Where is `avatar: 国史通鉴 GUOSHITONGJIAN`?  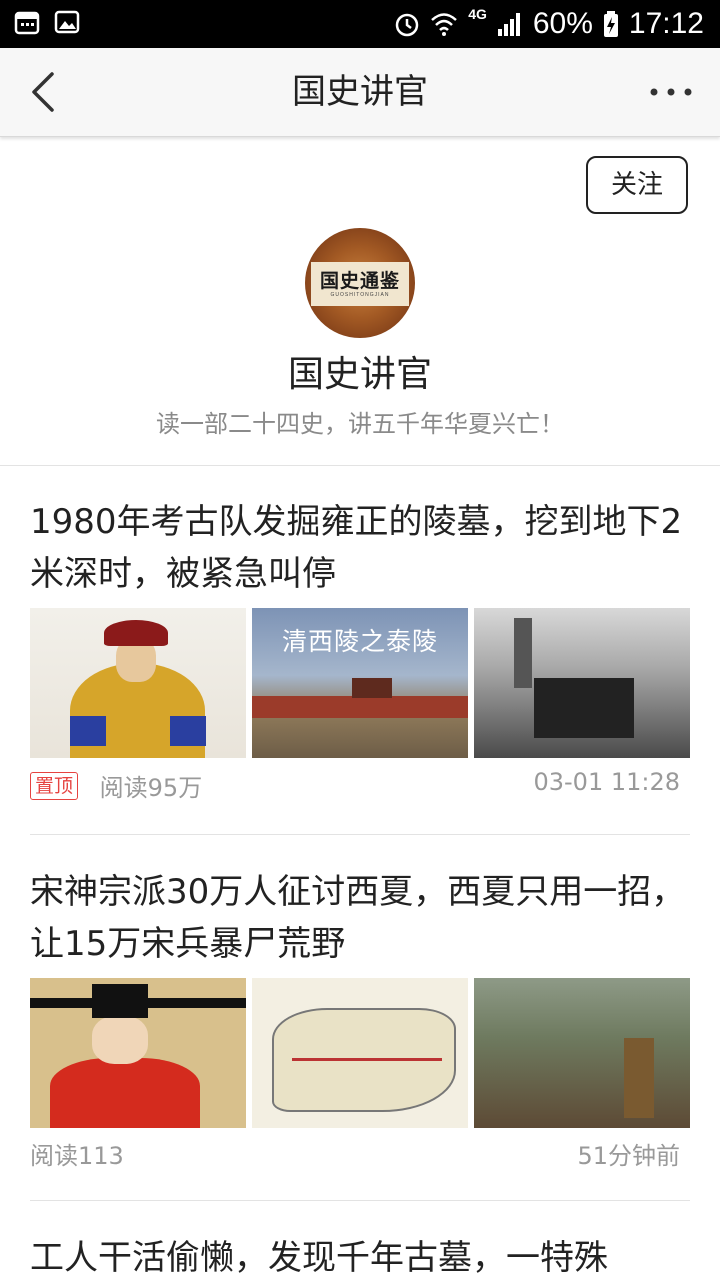
avatar: 国史通鉴 GUOSHITONGJIAN is located at coordinates (360, 283).